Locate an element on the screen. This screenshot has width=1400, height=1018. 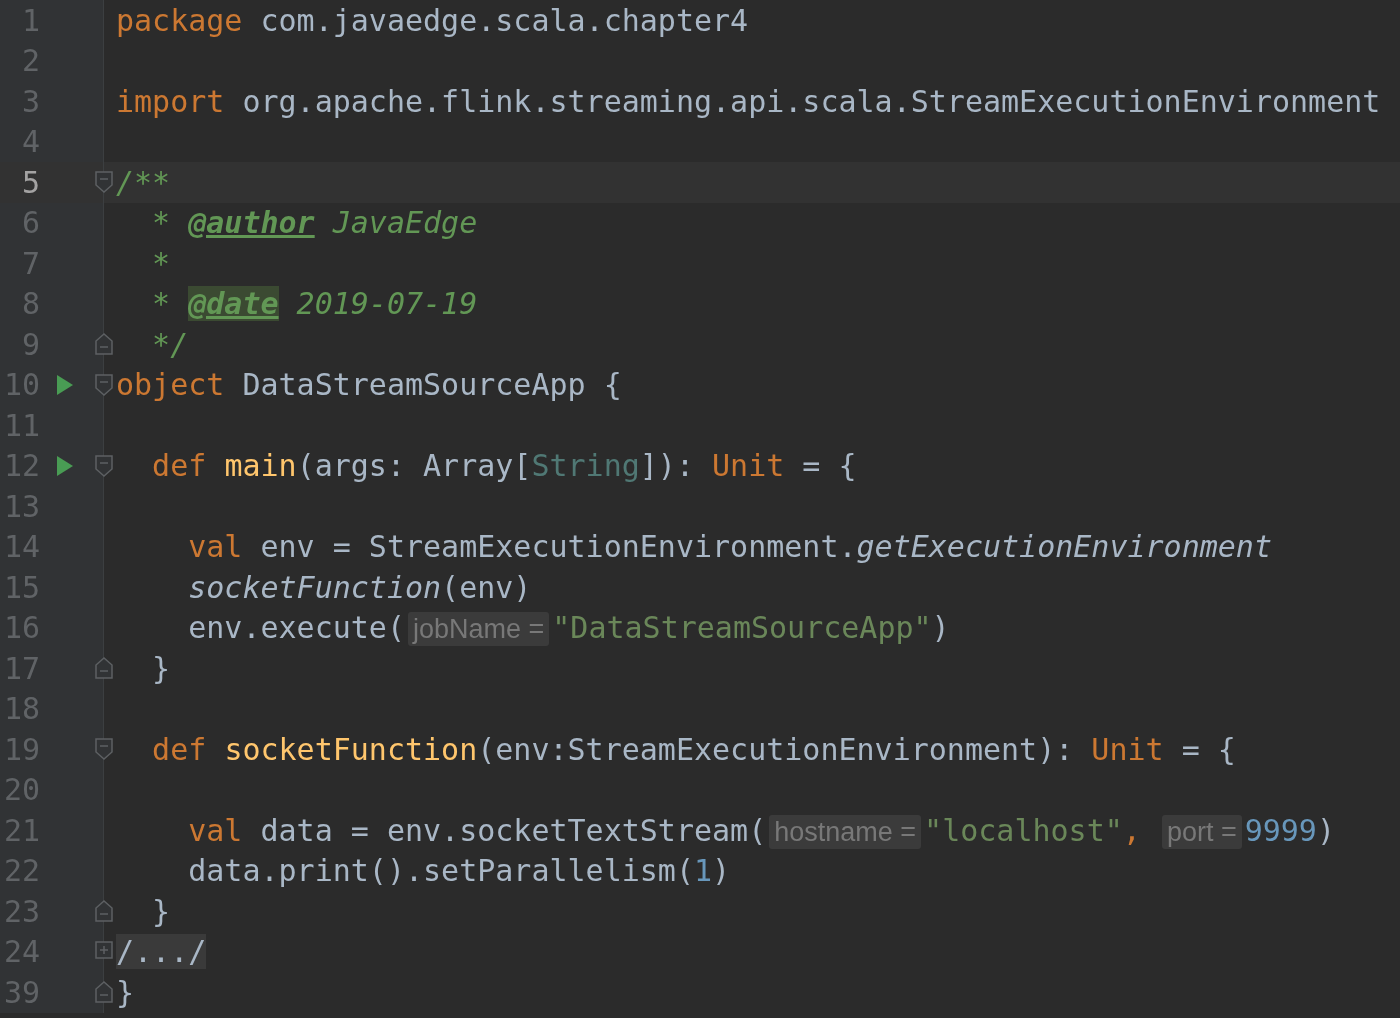
code-line: val env = StreamExecutionEnvironment.getExecutionEnvironment is located at coordinates (729, 547).